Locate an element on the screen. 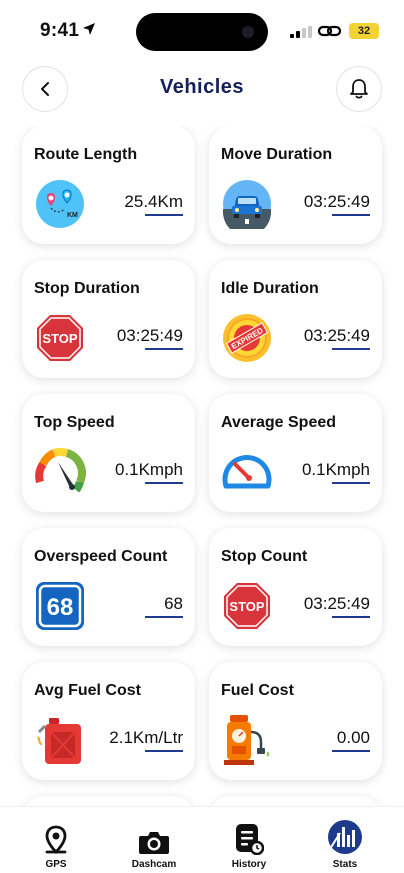 The image size is (404, 873). map-pin-icon is located at coordinates (56, 839).